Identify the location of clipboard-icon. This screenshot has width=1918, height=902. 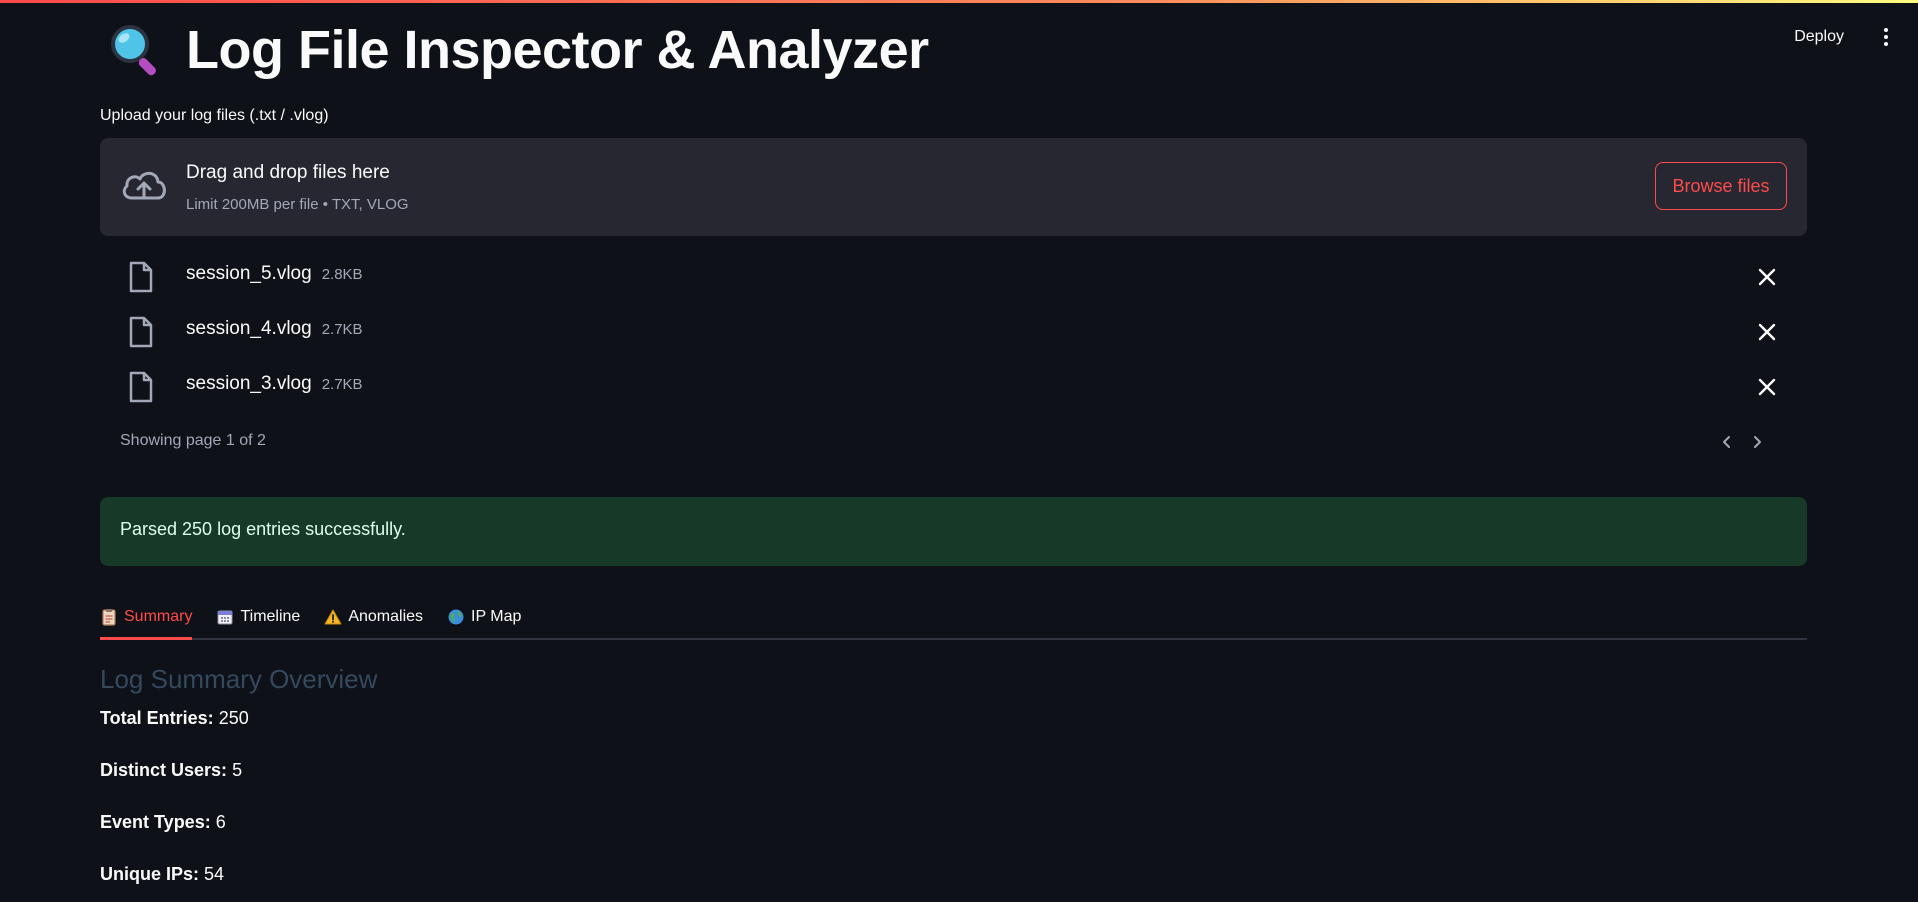
(109, 617).